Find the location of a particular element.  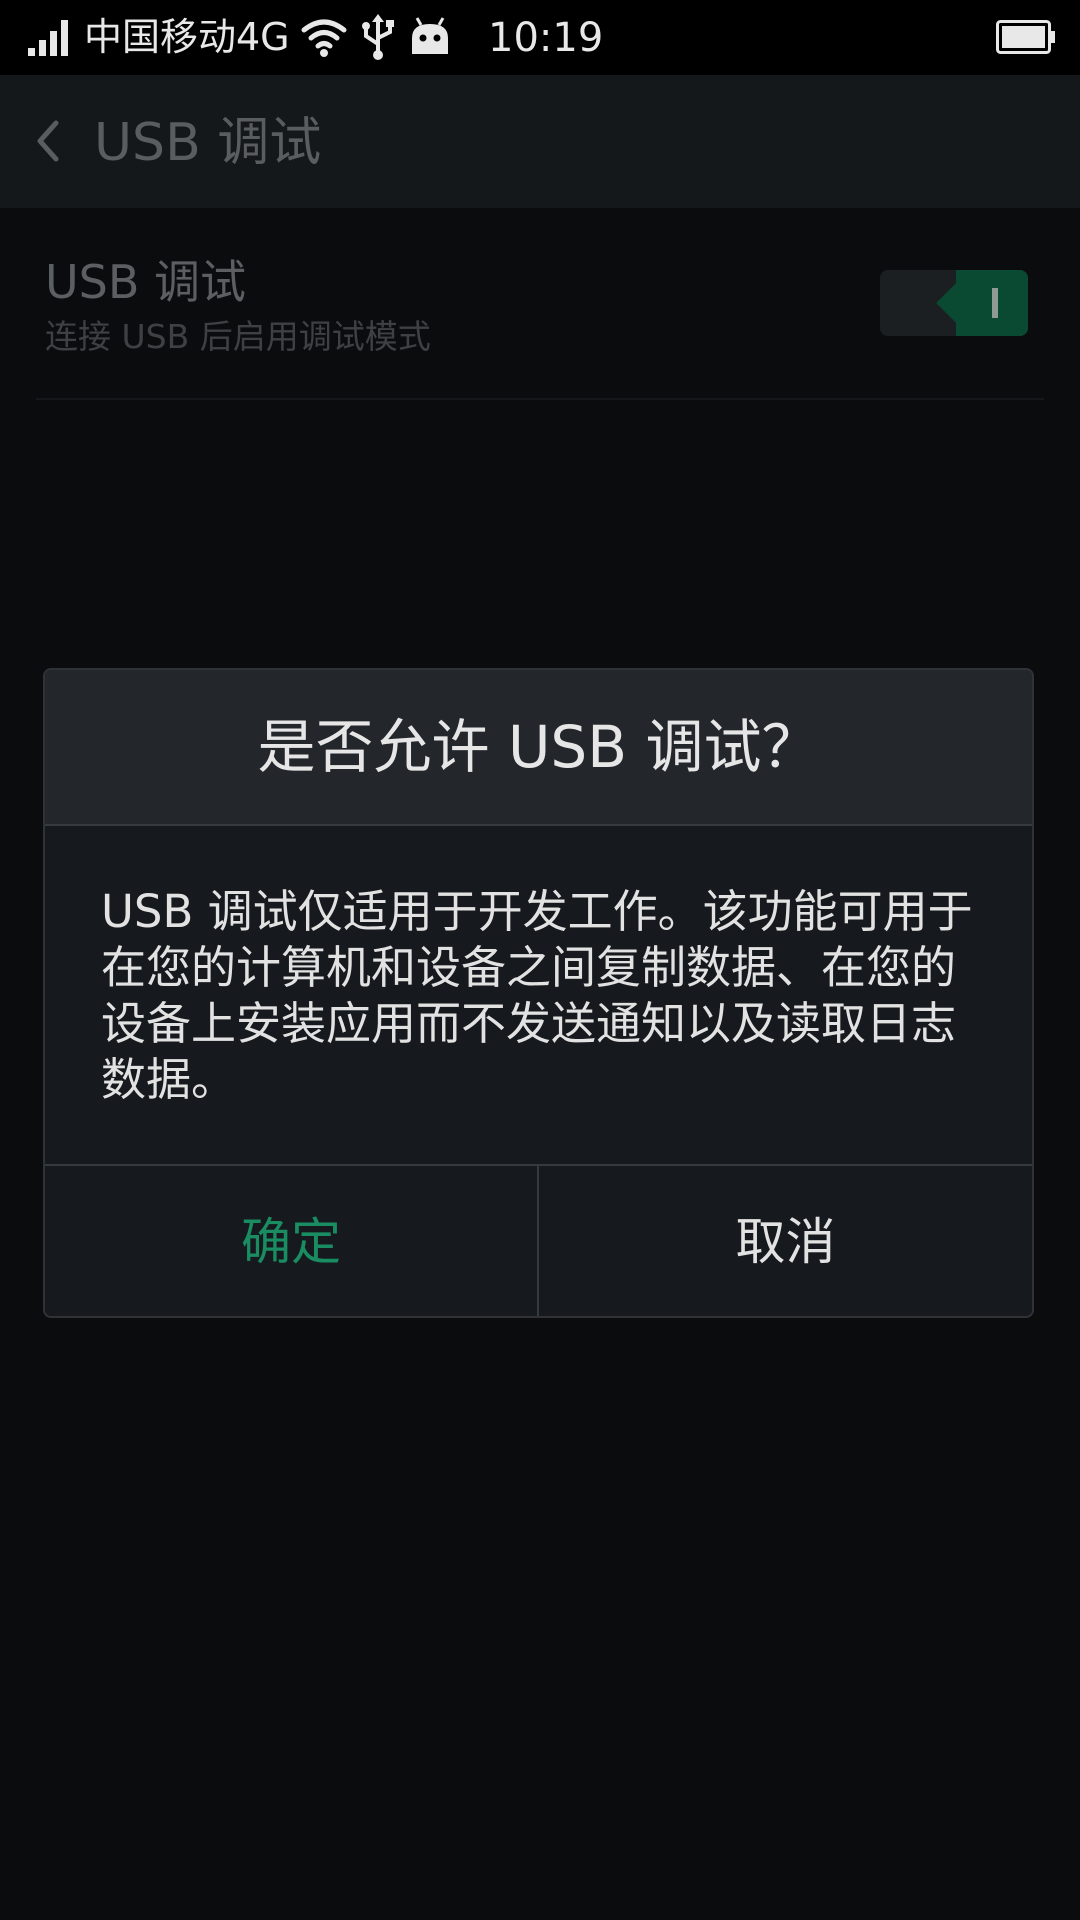

dialog-button-bar: 确定 取消 is located at coordinates (538, 1240).